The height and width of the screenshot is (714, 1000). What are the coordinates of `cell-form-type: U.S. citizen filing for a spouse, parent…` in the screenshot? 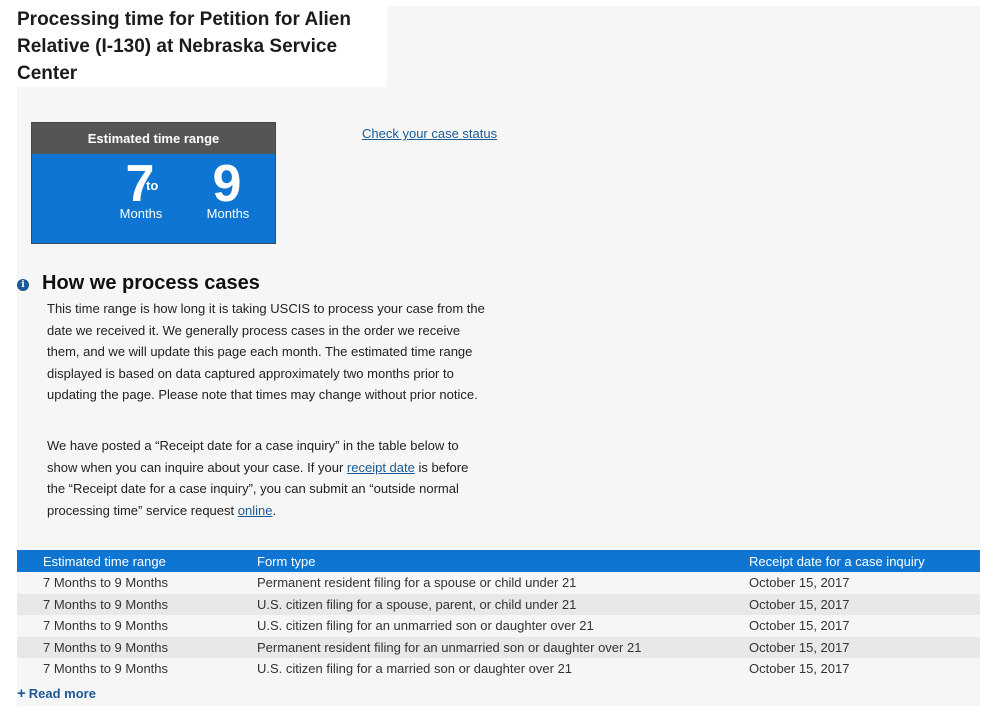 It's located at (503, 604).